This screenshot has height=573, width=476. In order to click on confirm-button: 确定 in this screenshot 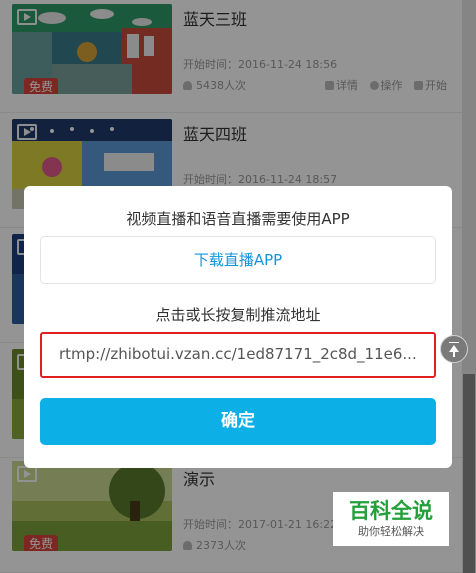, I will do `click(238, 421)`.